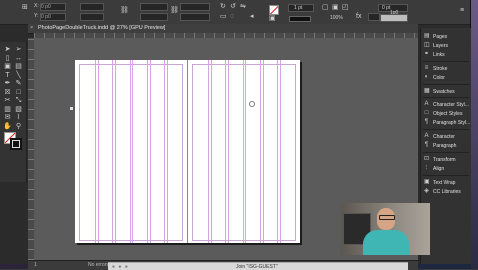 This screenshot has width=478, height=270. Describe the element at coordinates (124, 10) in the screenshot. I see `constrain-proportions-icon: ⛓` at that location.